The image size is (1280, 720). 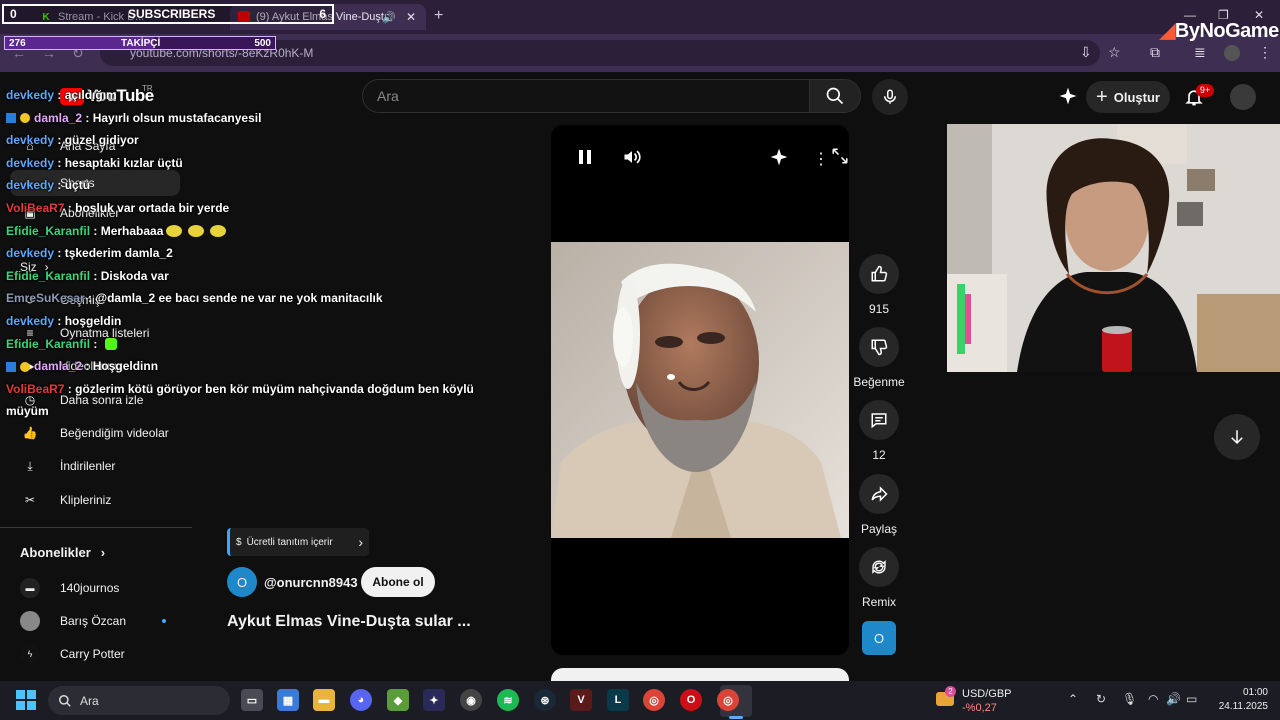 What do you see at coordinates (252, 700) in the screenshot?
I see `task-view-icon: ▭` at bounding box center [252, 700].